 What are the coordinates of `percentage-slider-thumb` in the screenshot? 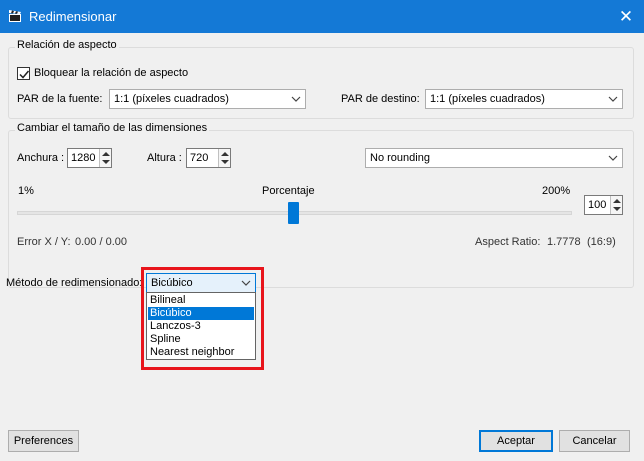 It's located at (293, 213).